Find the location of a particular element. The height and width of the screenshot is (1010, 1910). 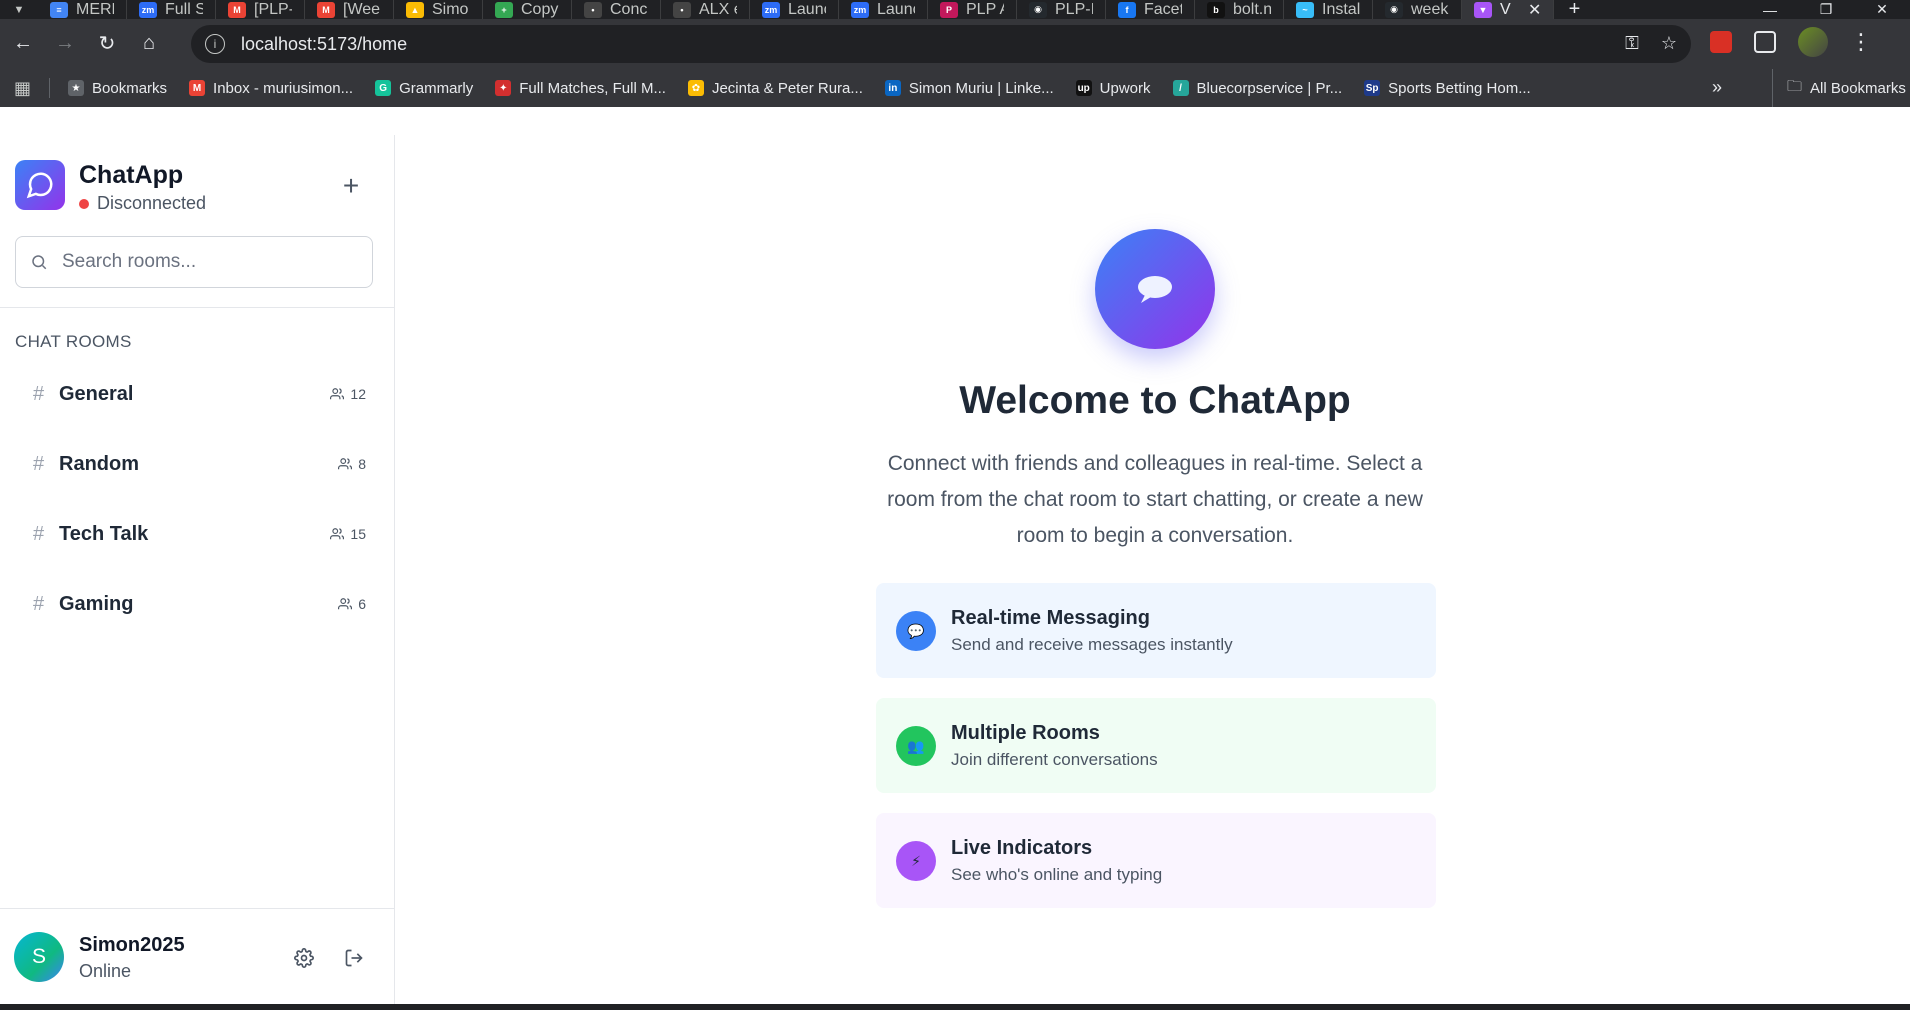

extension-icon is located at coordinates (1721, 42).